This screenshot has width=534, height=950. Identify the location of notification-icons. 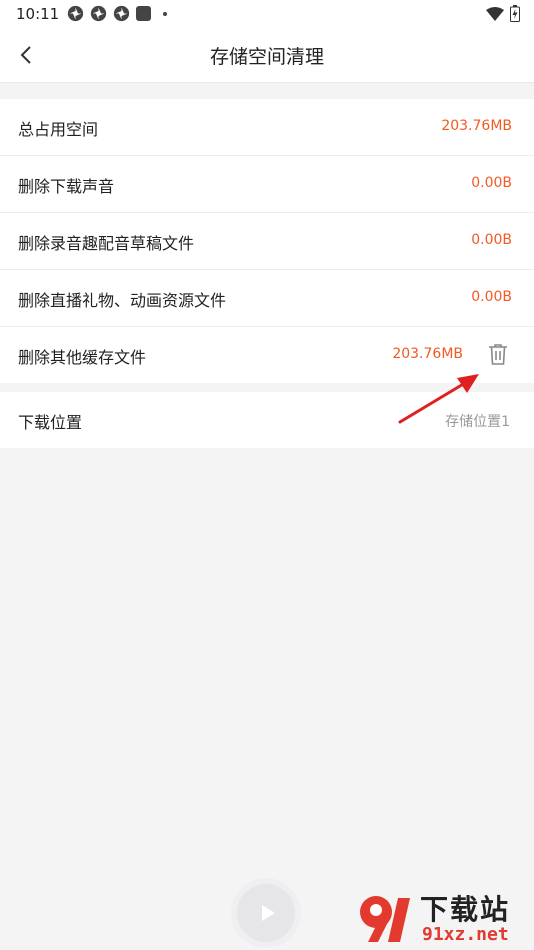
(117, 13).